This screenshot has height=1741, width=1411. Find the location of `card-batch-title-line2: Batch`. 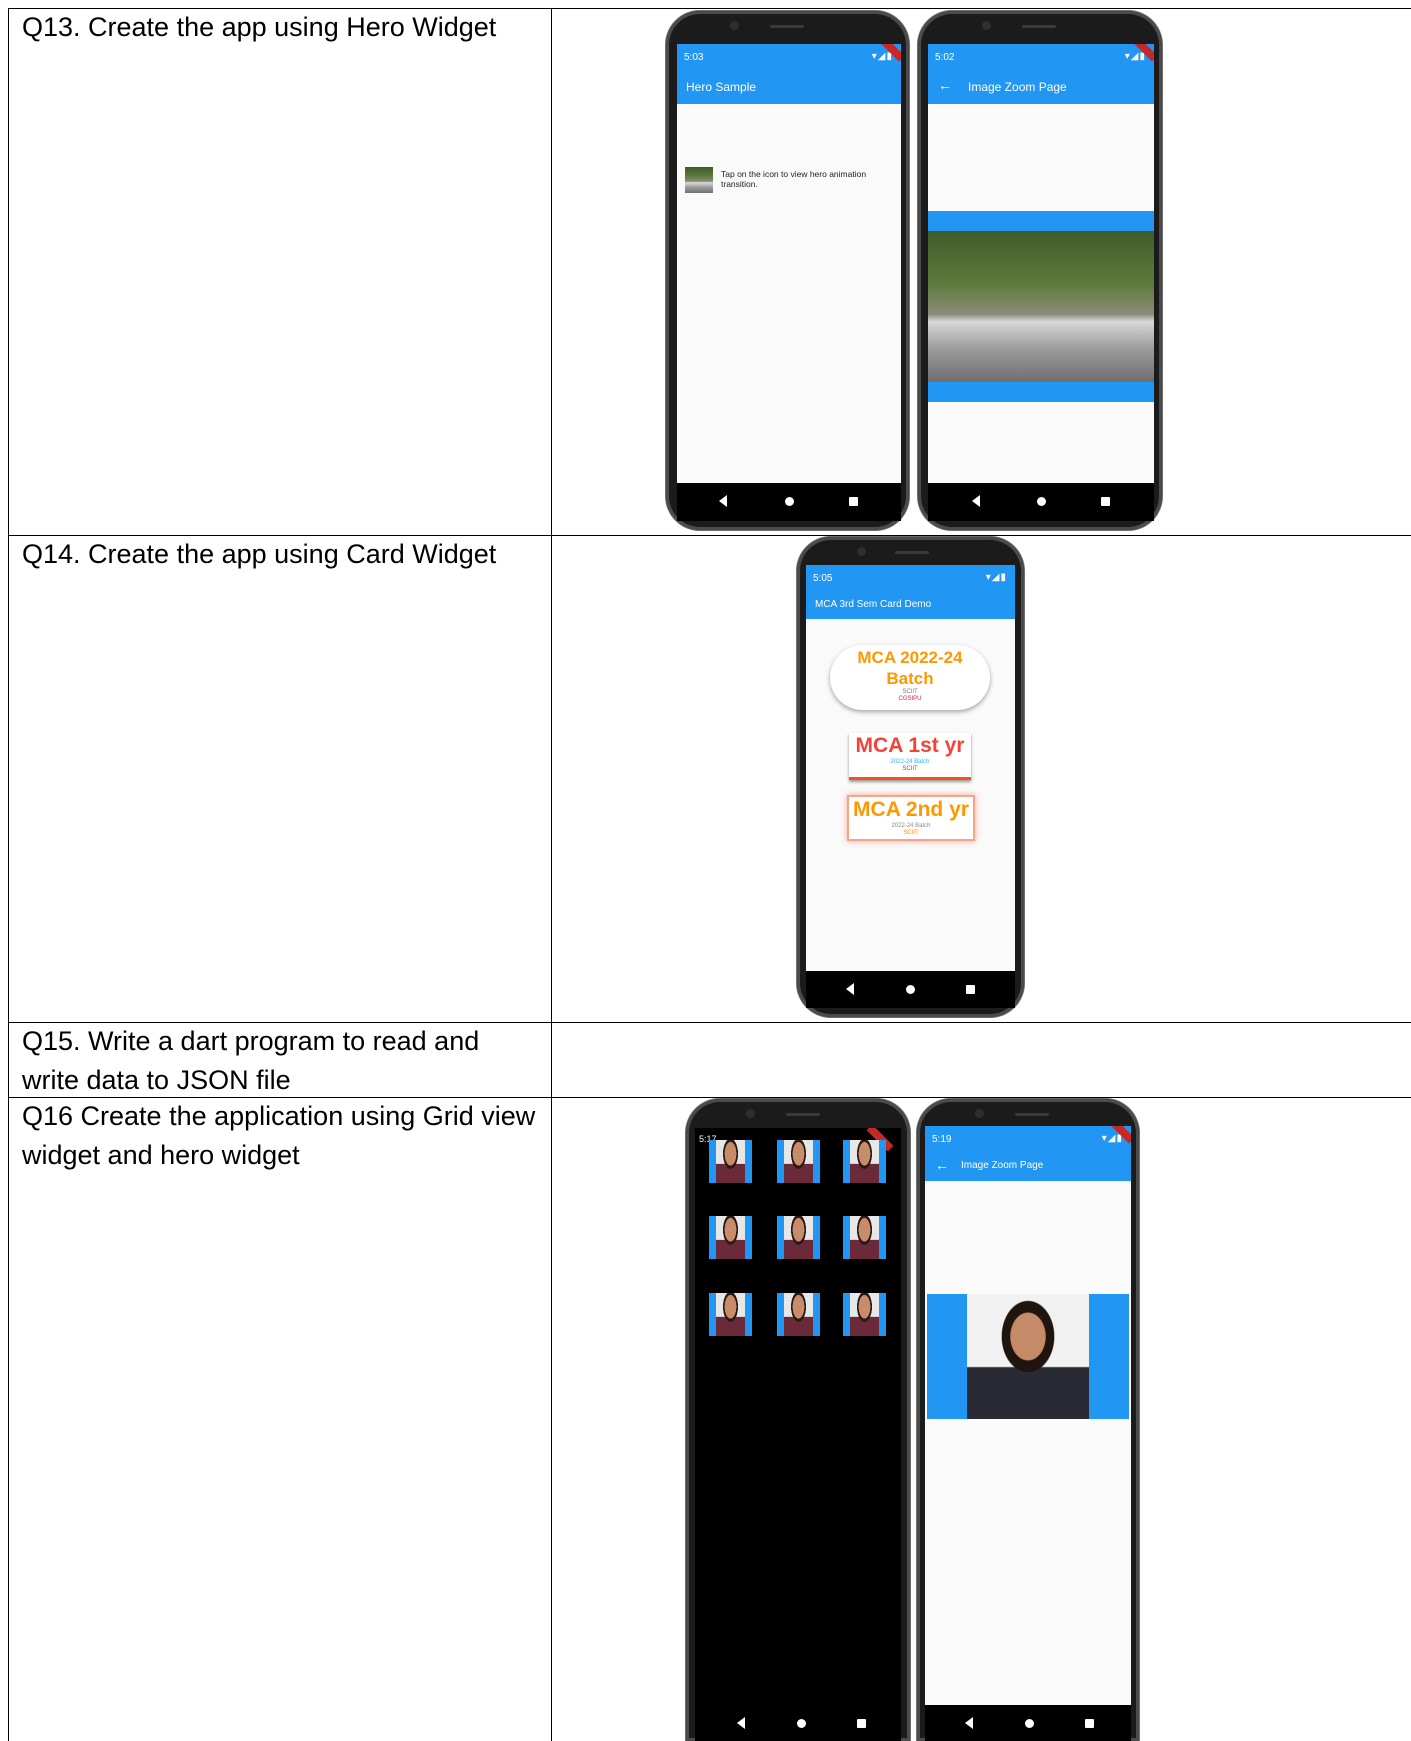

card-batch-title-line2: Batch is located at coordinates (910, 678).